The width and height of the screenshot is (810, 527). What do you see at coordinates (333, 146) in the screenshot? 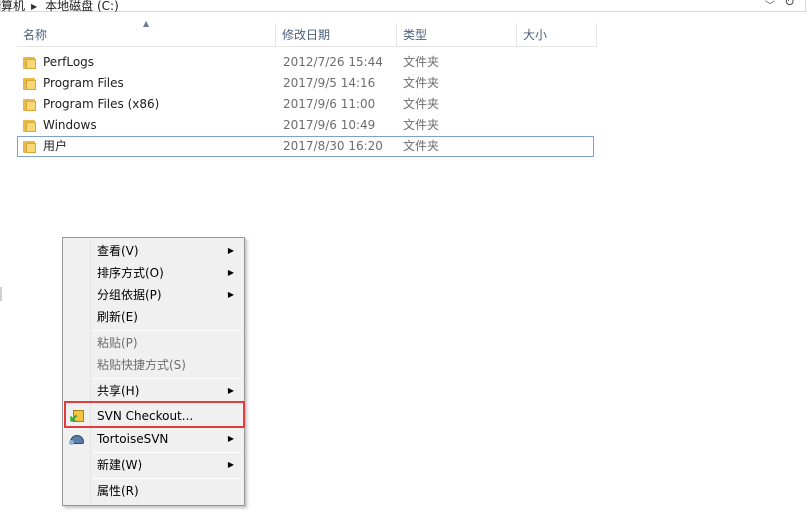
I see `file-date: 2017/8/30 16:20` at bounding box center [333, 146].